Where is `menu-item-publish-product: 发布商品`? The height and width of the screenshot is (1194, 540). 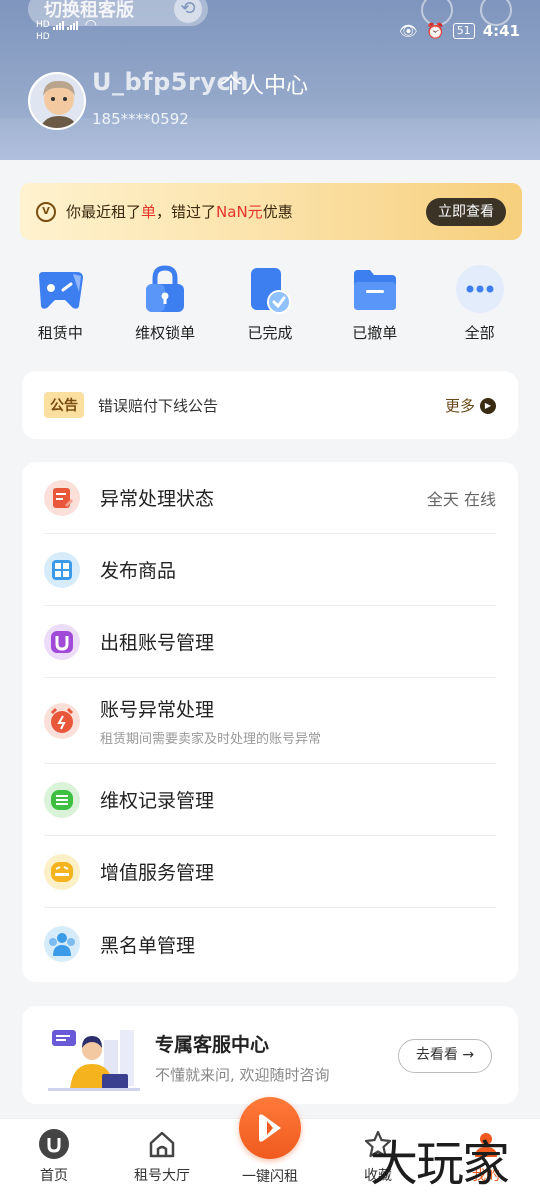
menu-item-publish-product: 发布商品 is located at coordinates (270, 570).